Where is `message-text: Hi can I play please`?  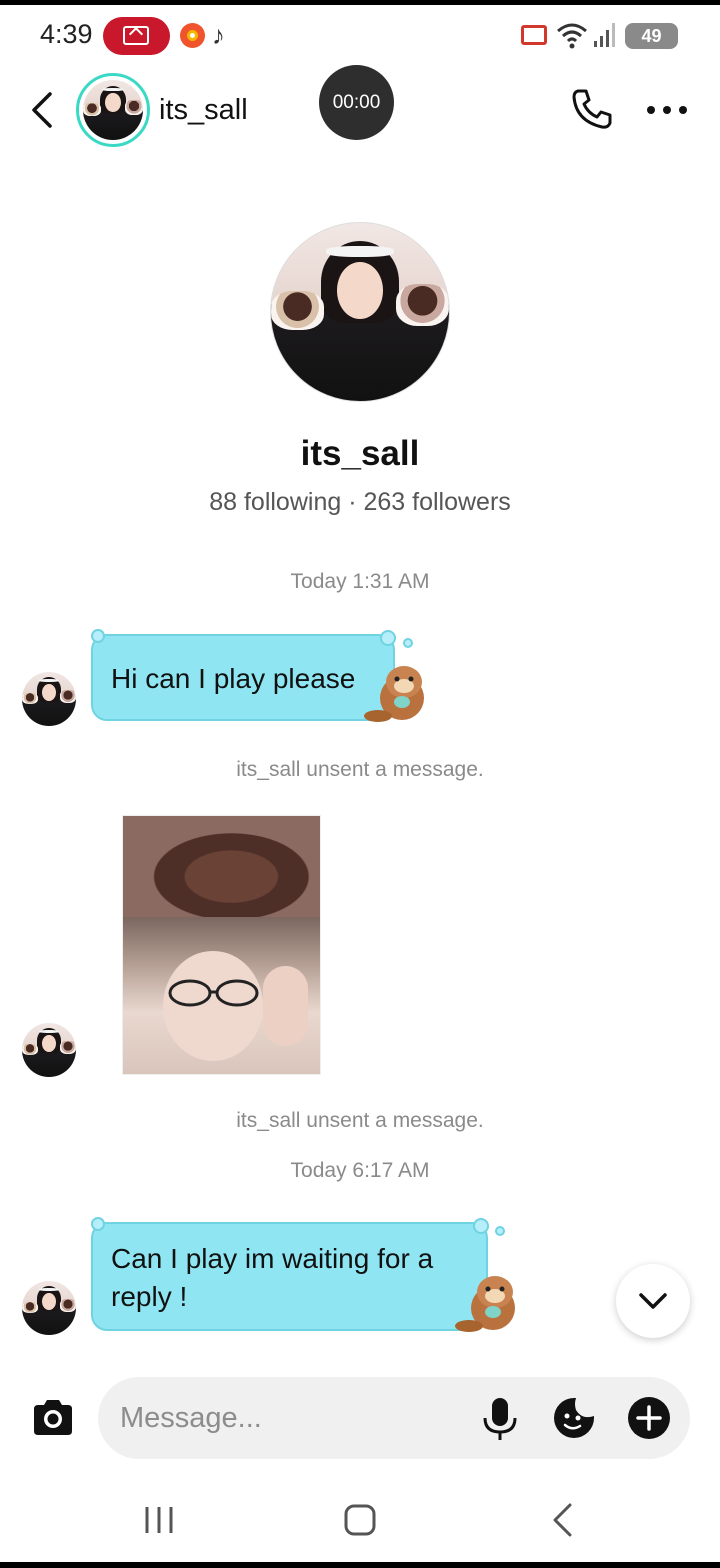 message-text: Hi can I play please is located at coordinates (233, 678).